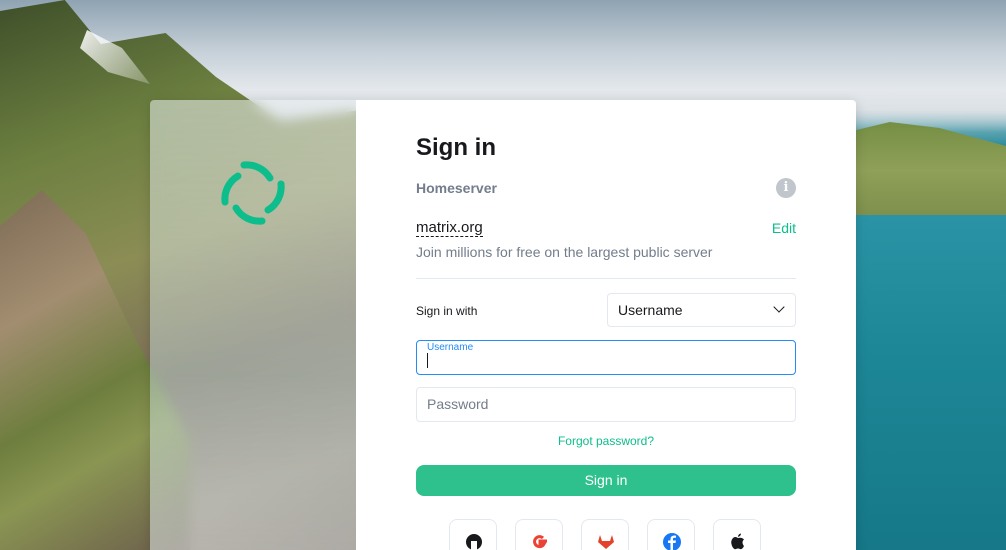  I want to click on sso-gitlab-button, so click(605, 534).